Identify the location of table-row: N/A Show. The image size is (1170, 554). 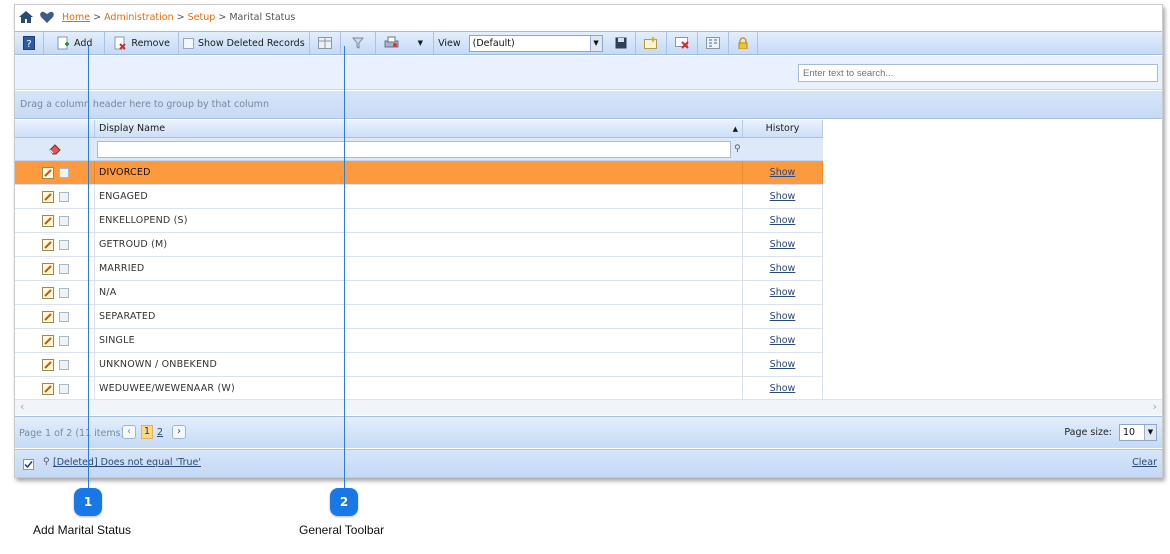
(419, 293).